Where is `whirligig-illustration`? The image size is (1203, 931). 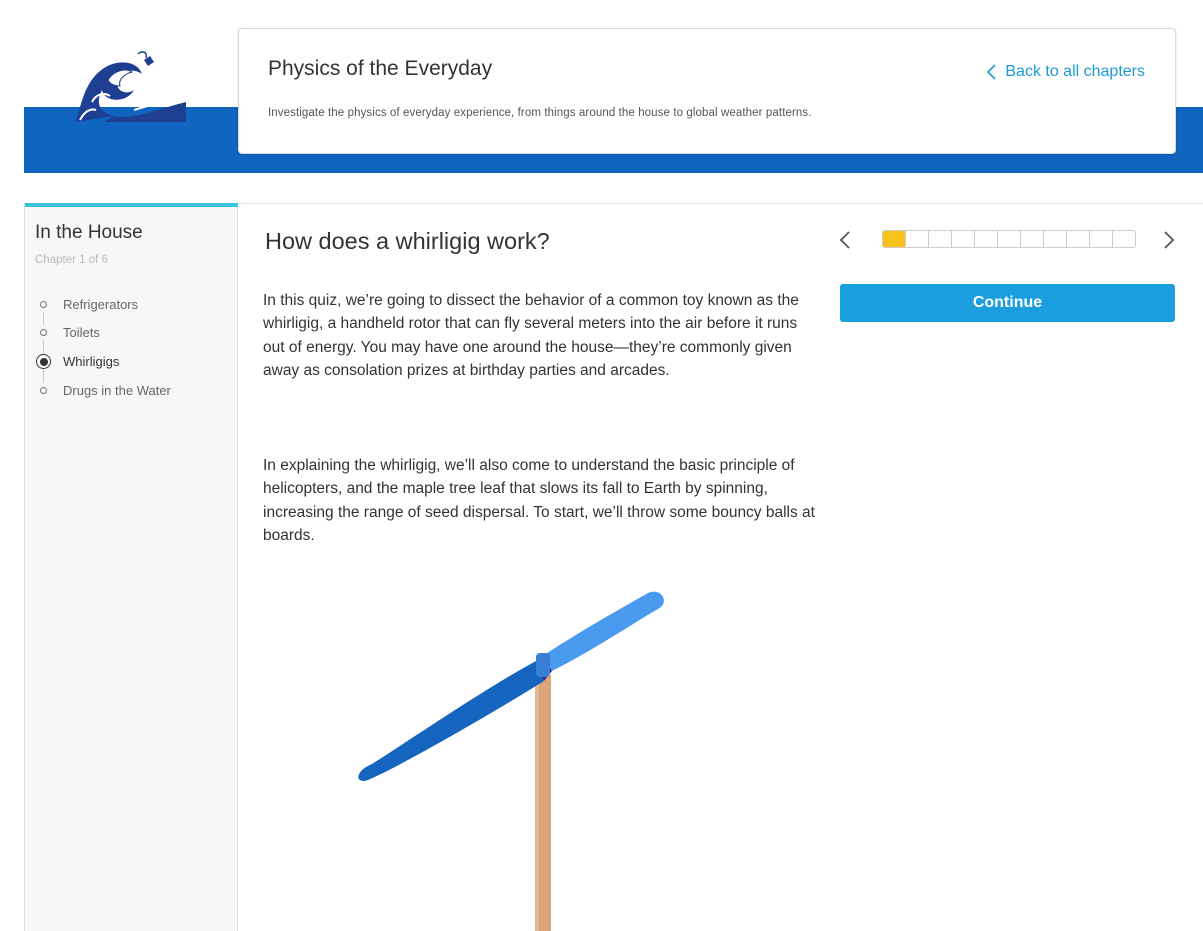
whirligig-illustration is located at coordinates (511, 761).